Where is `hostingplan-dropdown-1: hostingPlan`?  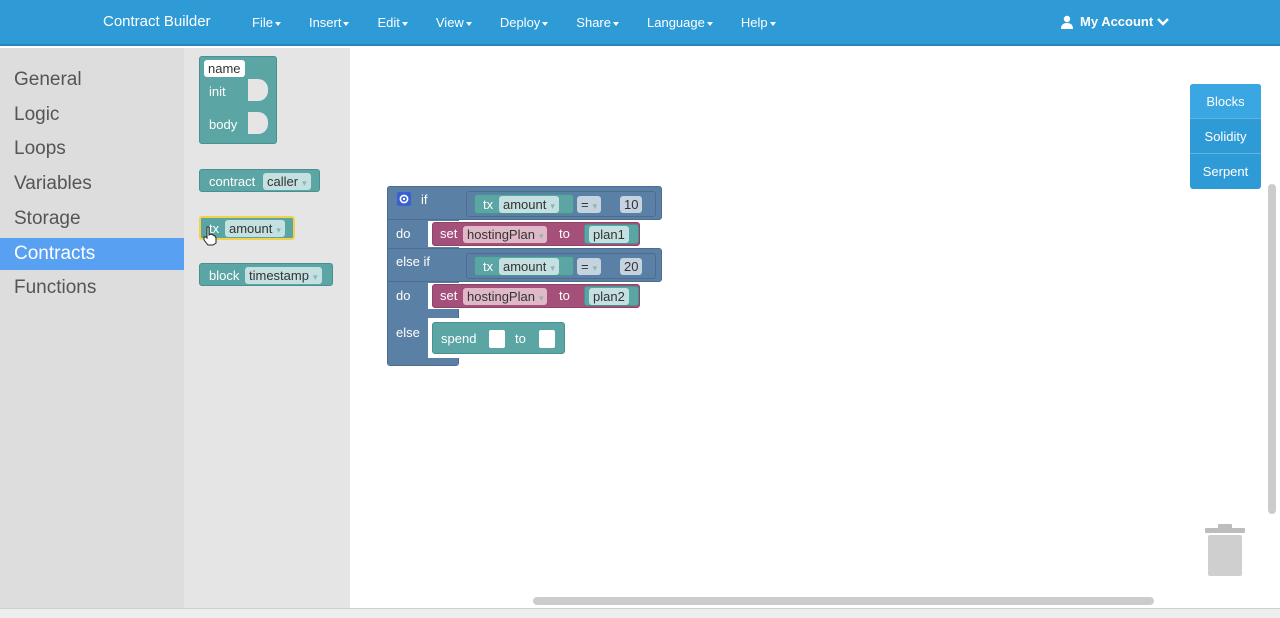
hostingplan-dropdown-1: hostingPlan is located at coordinates (505, 234).